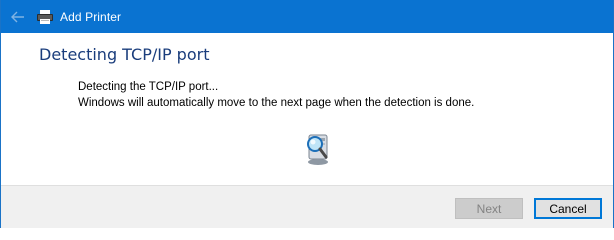 Image resolution: width=614 pixels, height=240 pixels. What do you see at coordinates (307, 16) in the screenshot?
I see `title-bar: Add Printer` at bounding box center [307, 16].